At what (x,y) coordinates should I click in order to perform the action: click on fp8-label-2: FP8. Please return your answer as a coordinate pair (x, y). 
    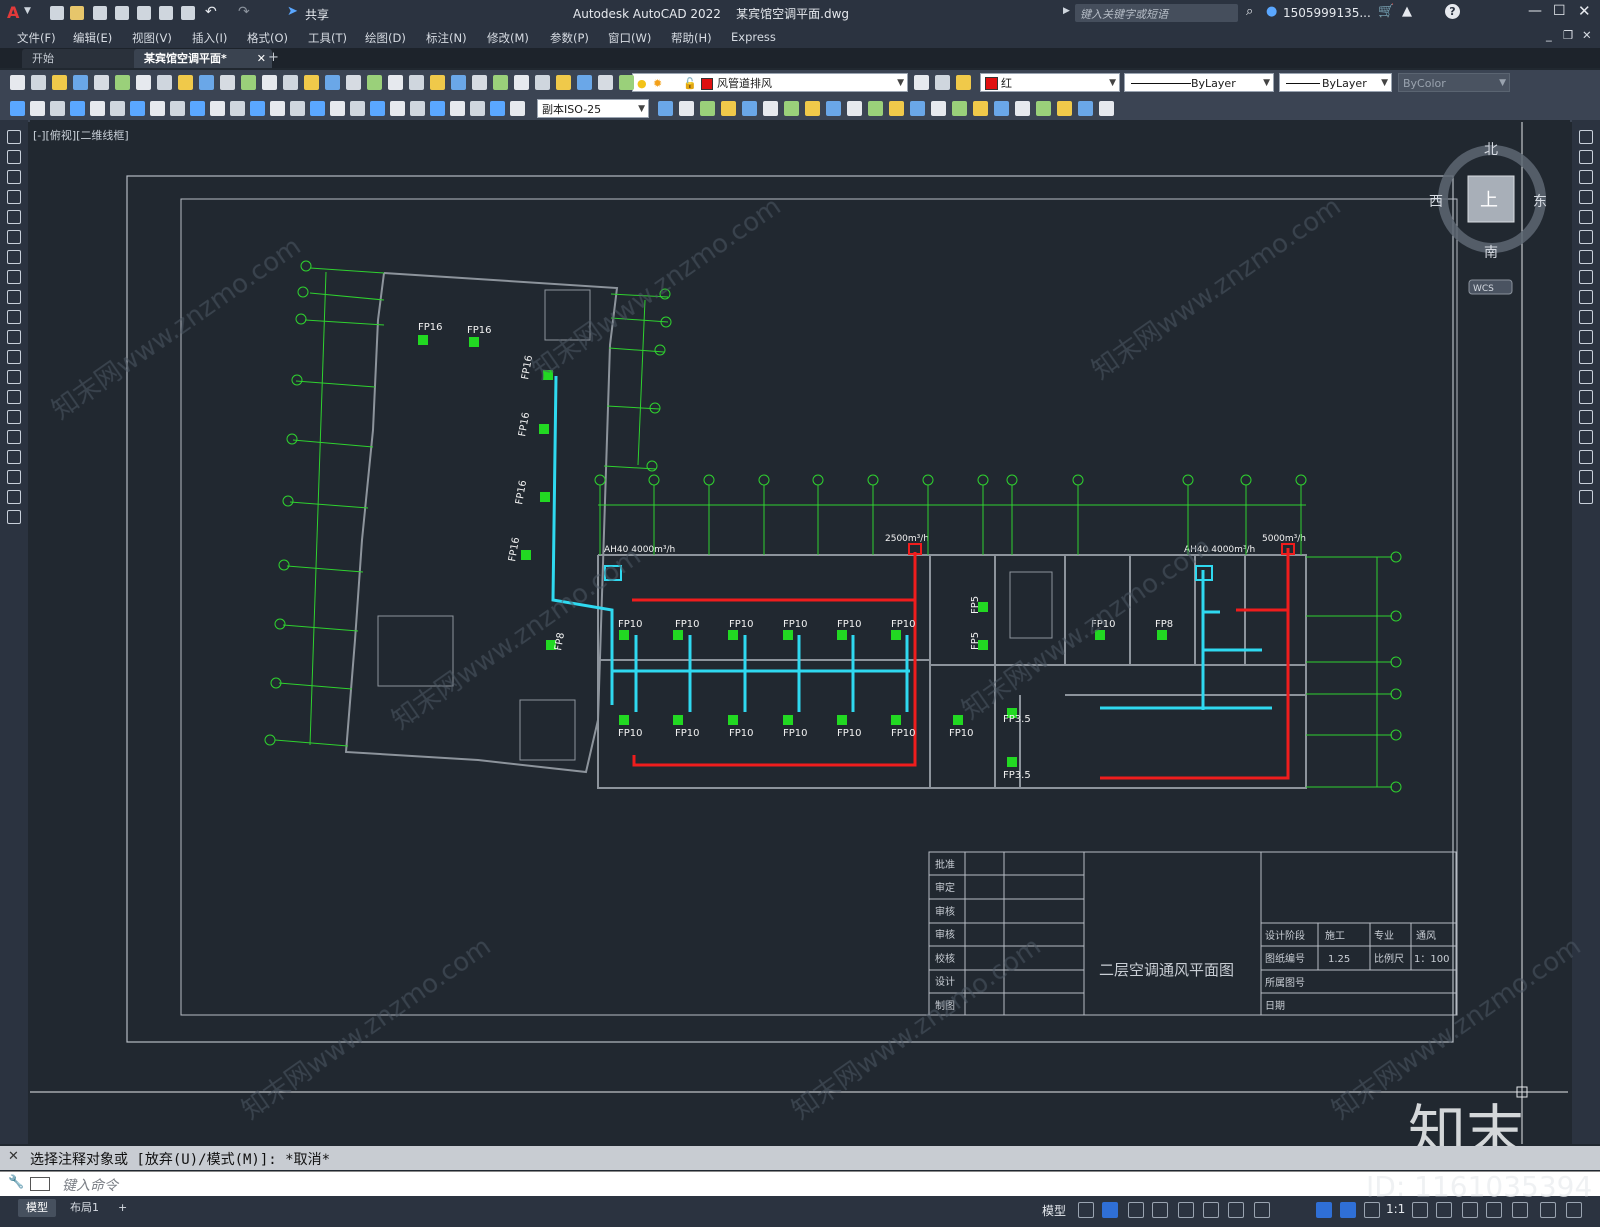
    Looking at the image, I should click on (1164, 624).